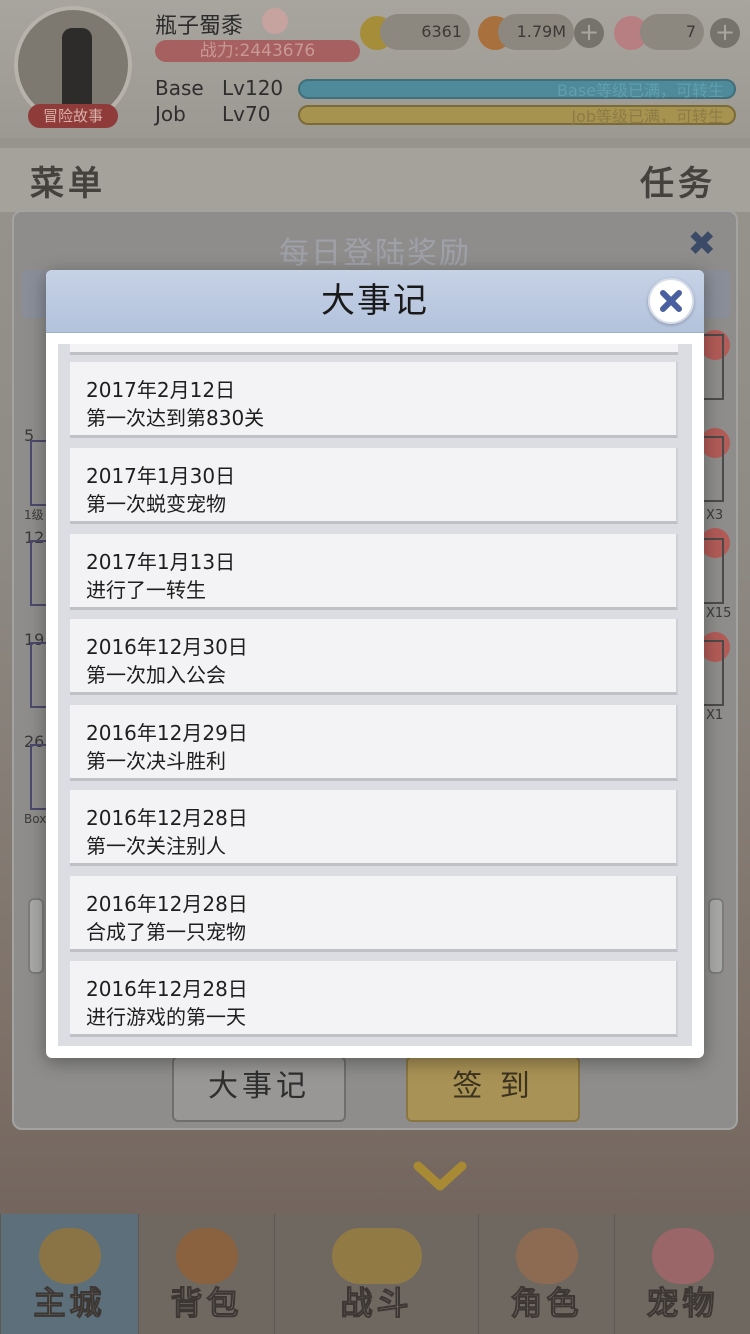  What do you see at coordinates (546, 1303) in the screenshot?
I see `tab-label: 角色` at bounding box center [546, 1303].